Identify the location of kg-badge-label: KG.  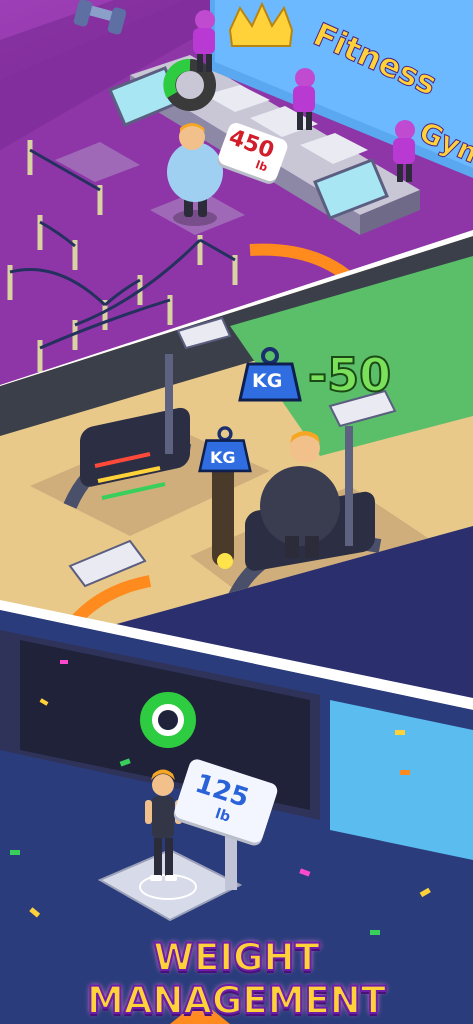
(267, 381).